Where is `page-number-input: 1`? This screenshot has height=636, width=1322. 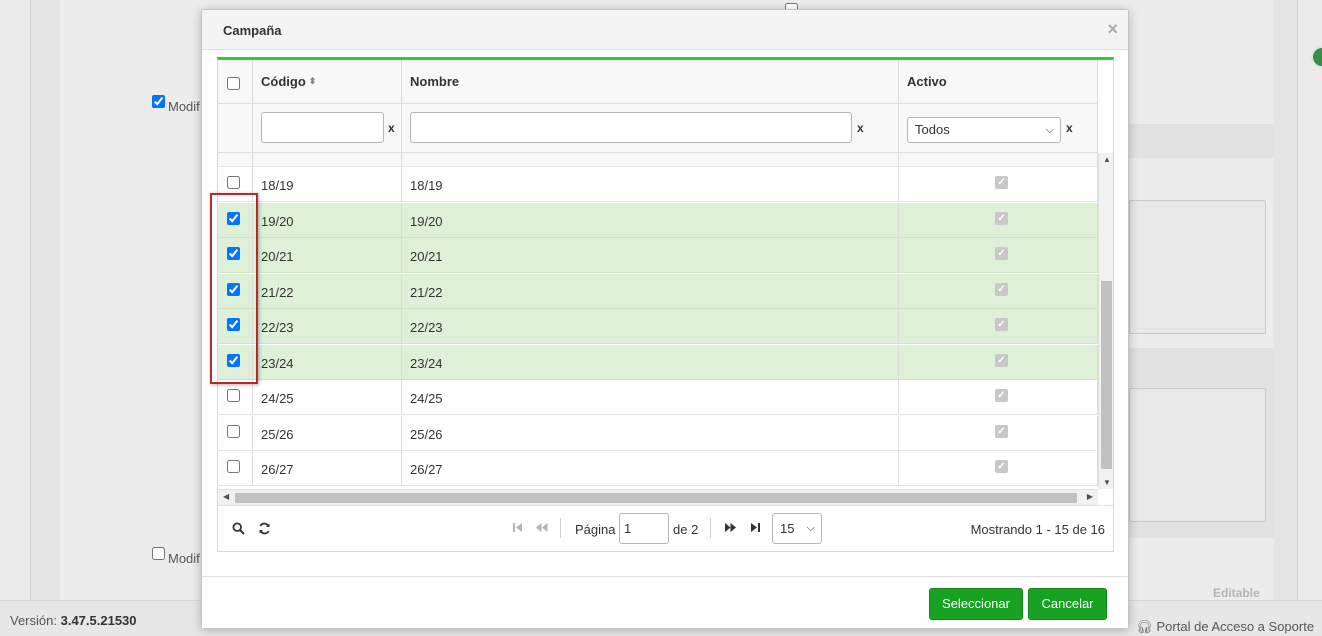 page-number-input: 1 is located at coordinates (644, 528).